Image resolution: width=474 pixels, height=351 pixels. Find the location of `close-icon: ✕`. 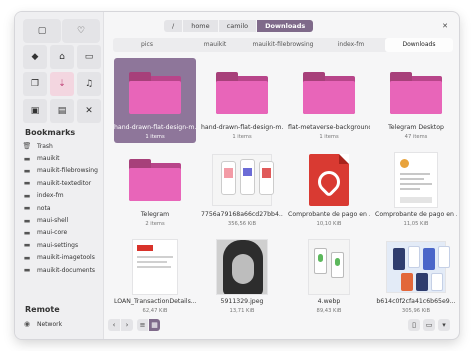

close-icon: ✕ is located at coordinates (445, 26).